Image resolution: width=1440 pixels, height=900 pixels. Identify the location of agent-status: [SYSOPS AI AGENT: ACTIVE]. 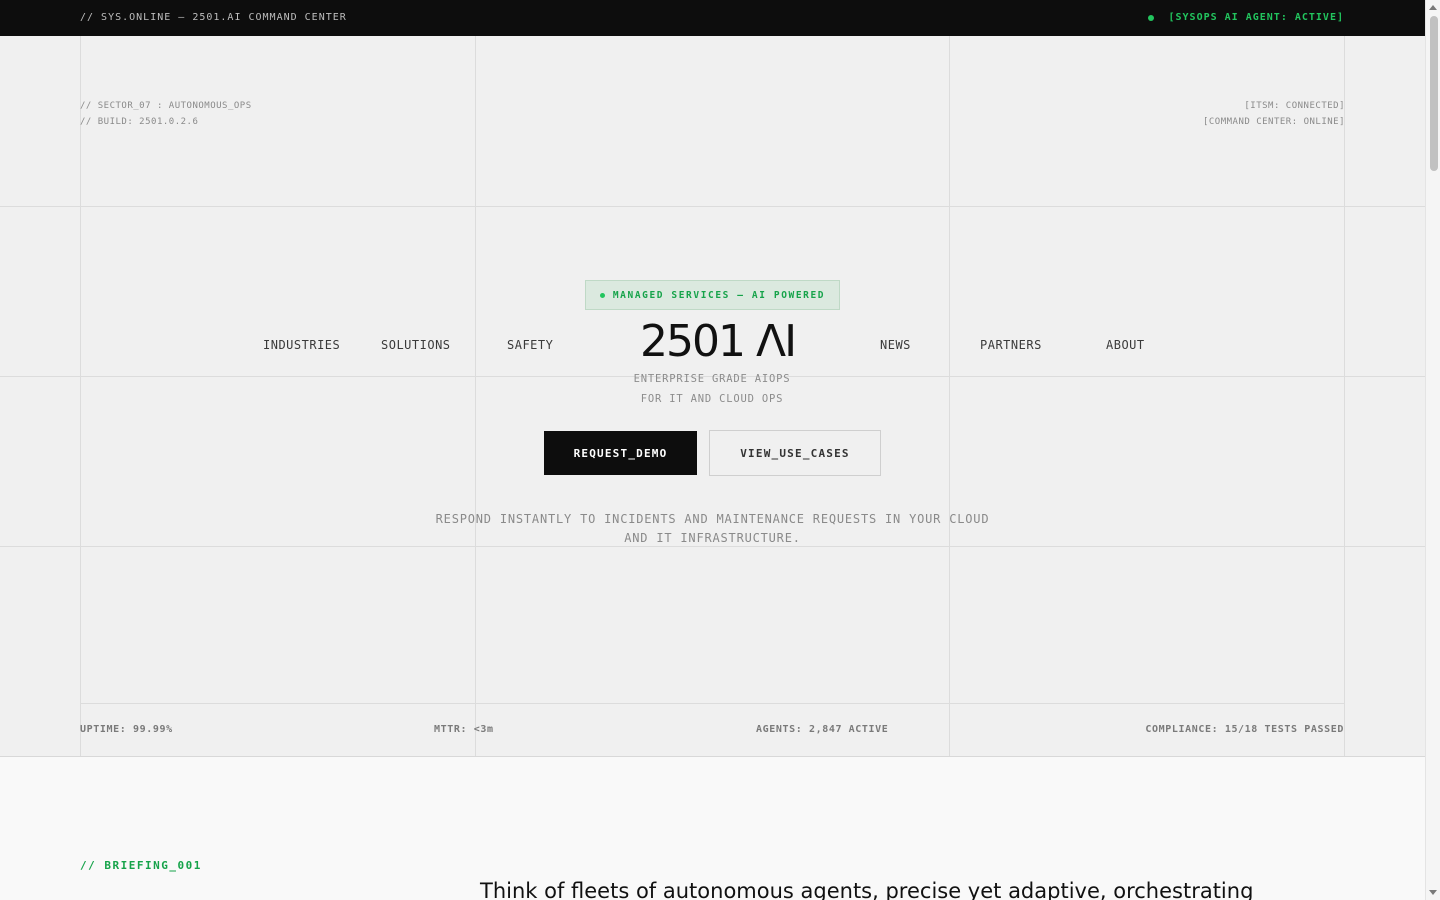
(1246, 17).